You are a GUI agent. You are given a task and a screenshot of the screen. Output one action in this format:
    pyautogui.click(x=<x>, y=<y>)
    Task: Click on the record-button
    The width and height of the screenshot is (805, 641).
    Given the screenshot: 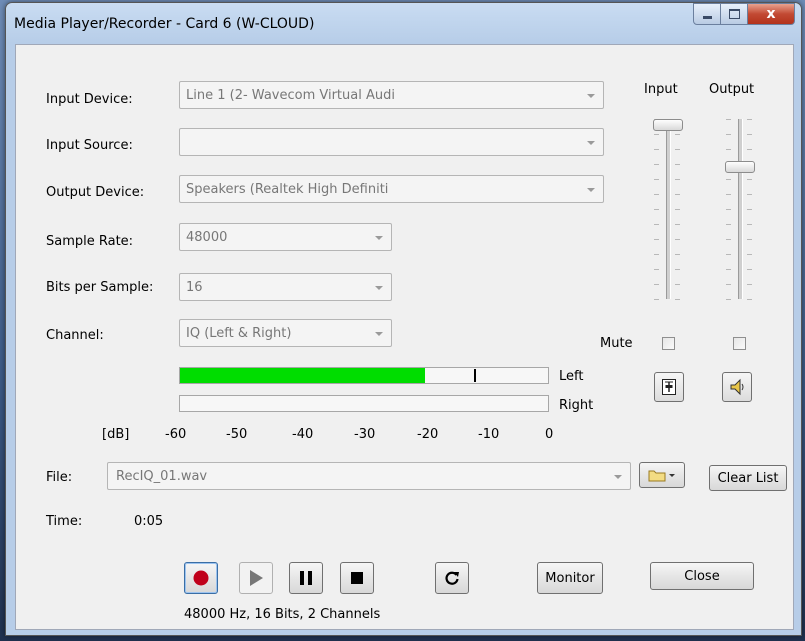 What is the action you would take?
    pyautogui.click(x=201, y=578)
    